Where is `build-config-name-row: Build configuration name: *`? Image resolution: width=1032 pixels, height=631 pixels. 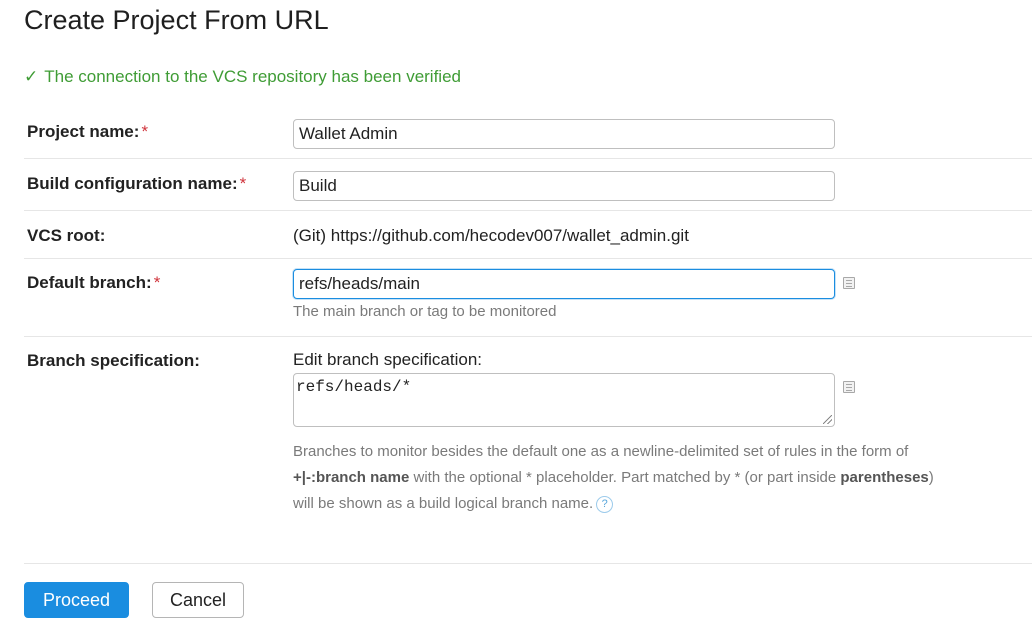
build-config-name-row: Build configuration name: * is located at coordinates (528, 185).